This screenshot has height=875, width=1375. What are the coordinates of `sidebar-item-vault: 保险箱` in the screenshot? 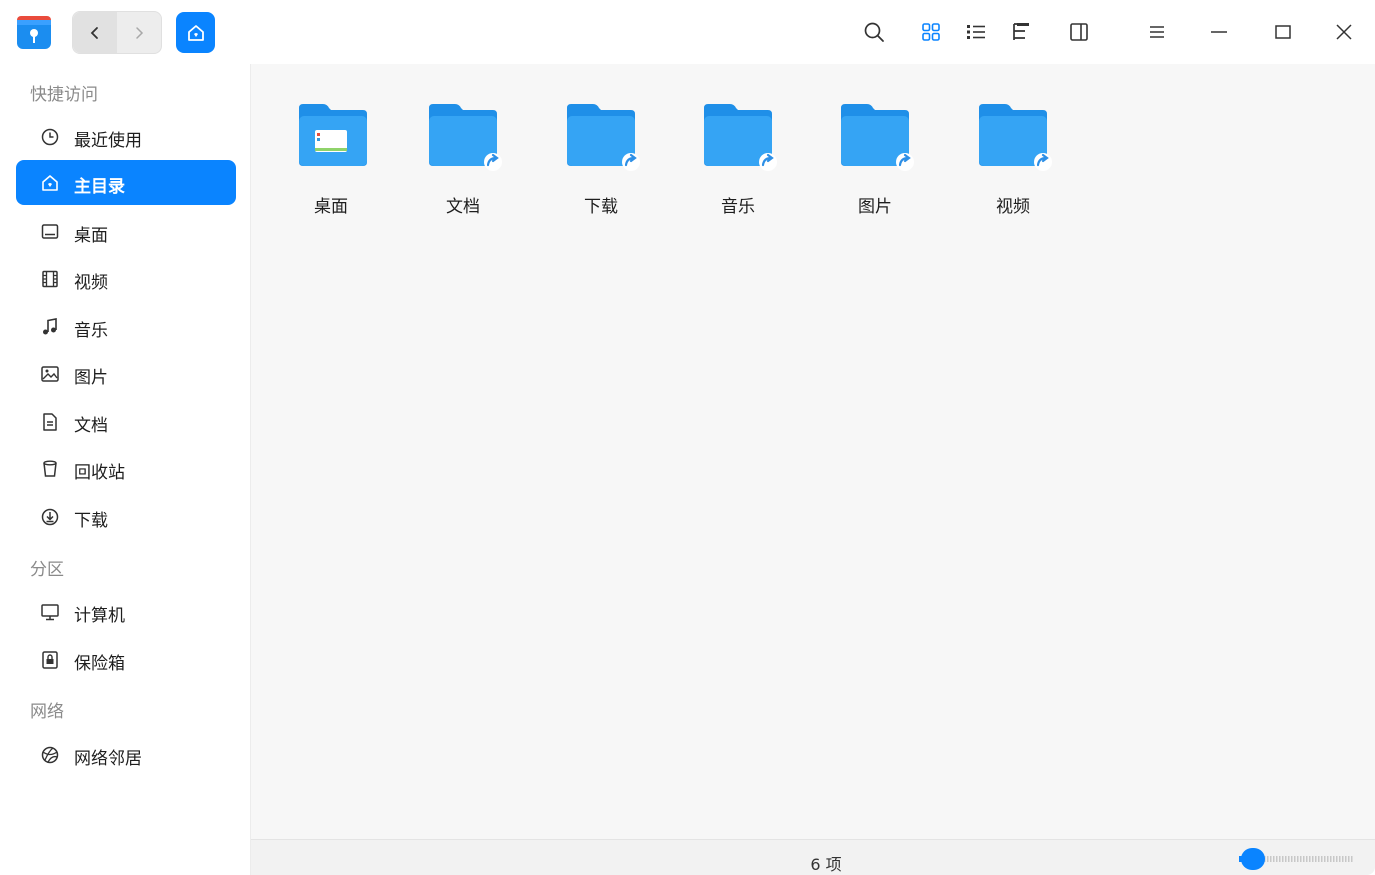 It's located at (126, 659).